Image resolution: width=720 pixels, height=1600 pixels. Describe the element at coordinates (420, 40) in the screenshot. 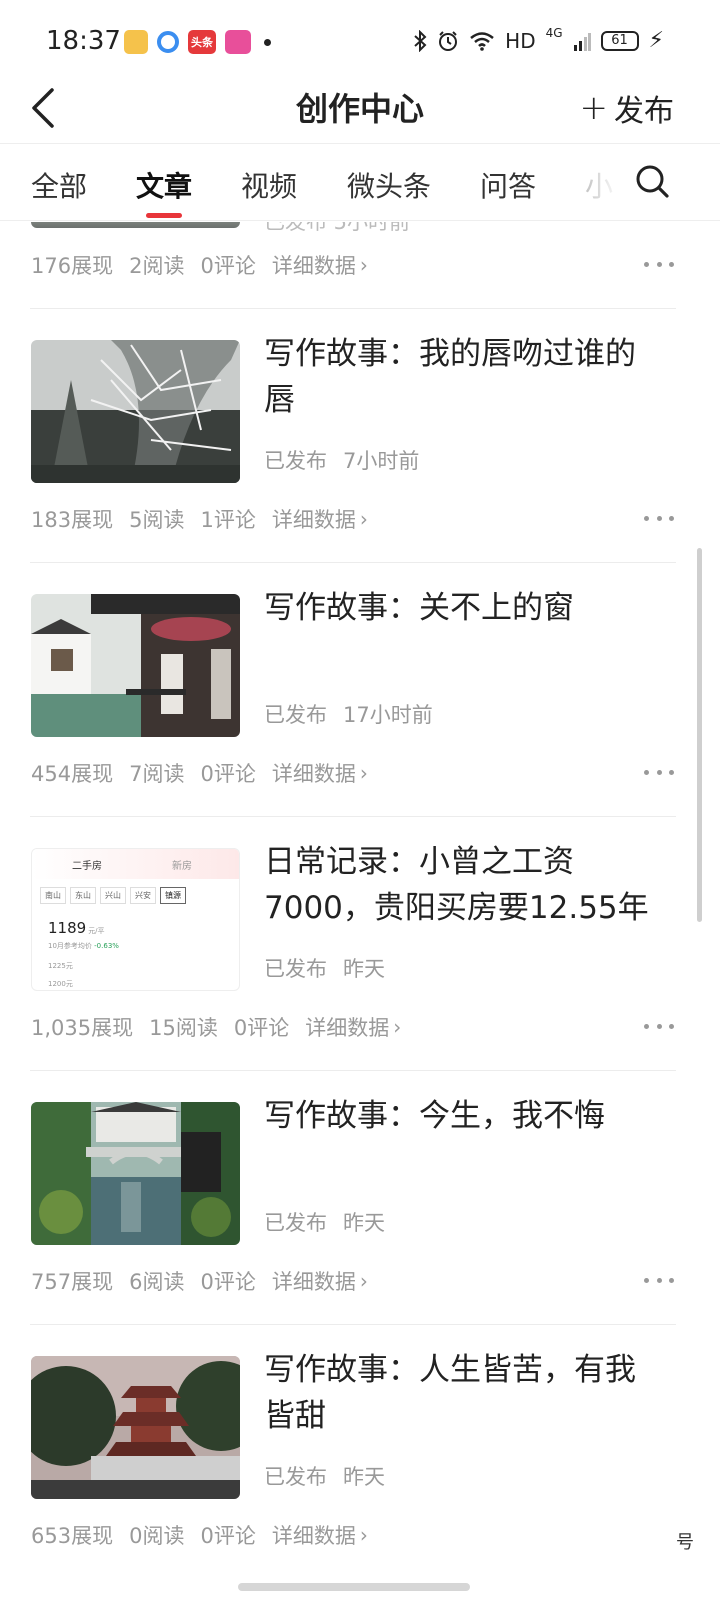

I see `bluetooth-icon` at that location.